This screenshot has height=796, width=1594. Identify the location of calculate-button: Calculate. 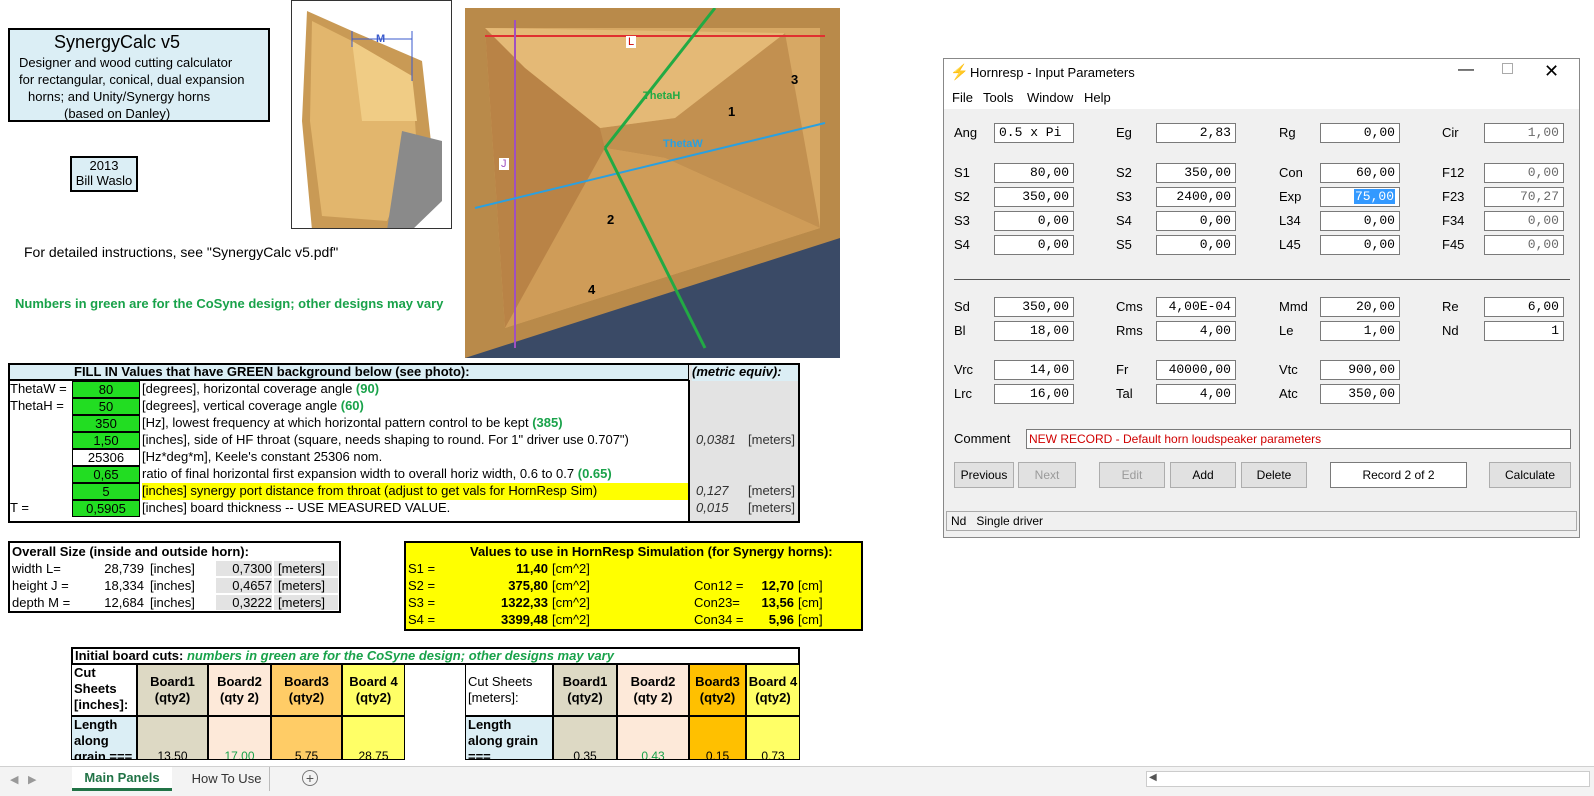
(1530, 475).